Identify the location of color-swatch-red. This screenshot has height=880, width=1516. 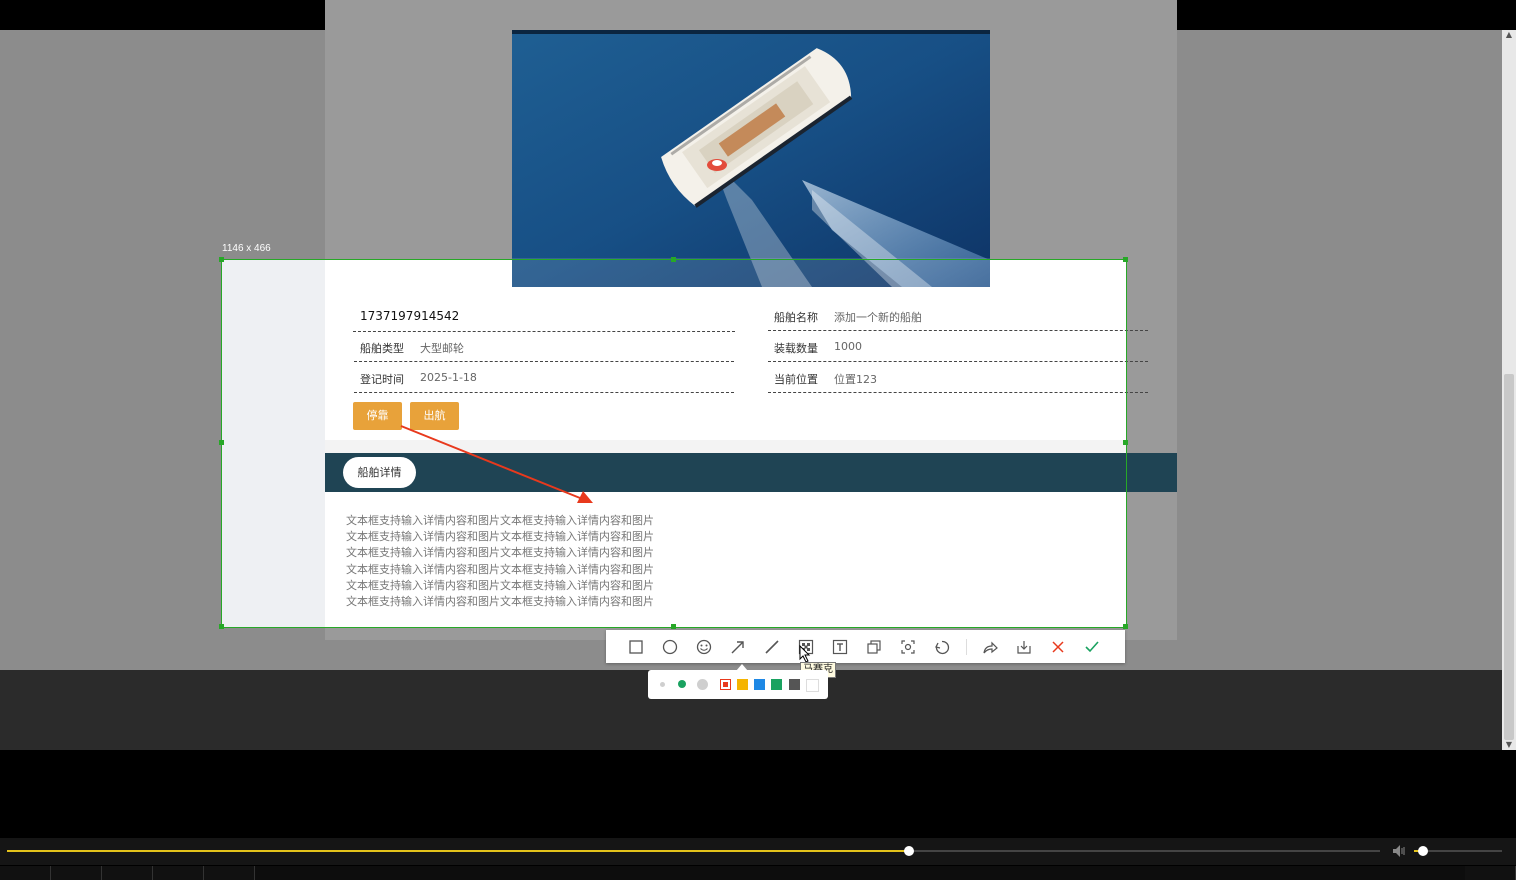
(725, 684).